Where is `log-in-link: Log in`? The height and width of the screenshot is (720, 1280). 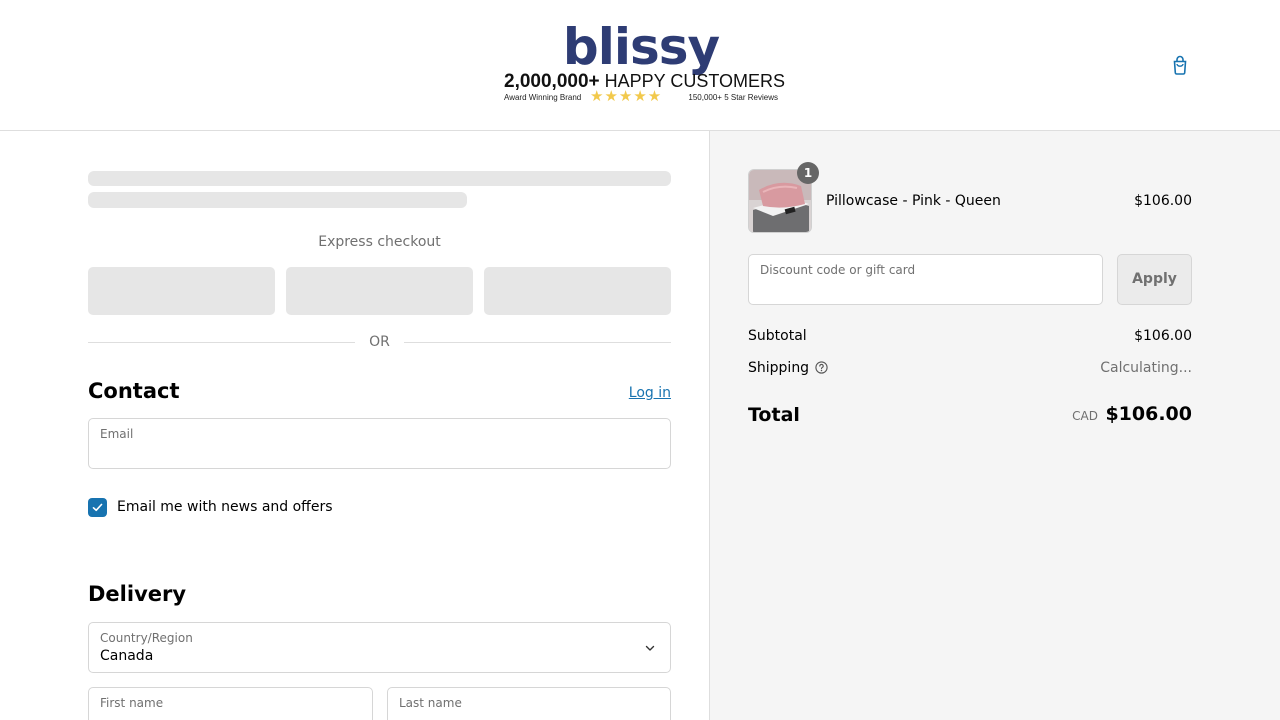
log-in-link: Log in is located at coordinates (650, 393).